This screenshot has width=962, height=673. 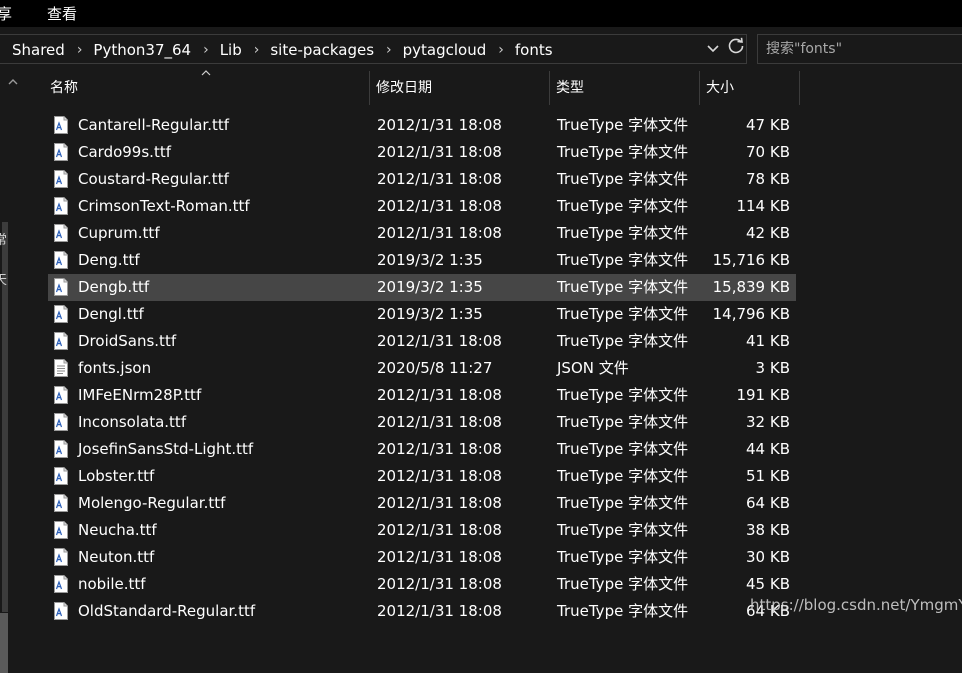 I want to click on nav-item-clipped: 常, so click(x=3, y=238).